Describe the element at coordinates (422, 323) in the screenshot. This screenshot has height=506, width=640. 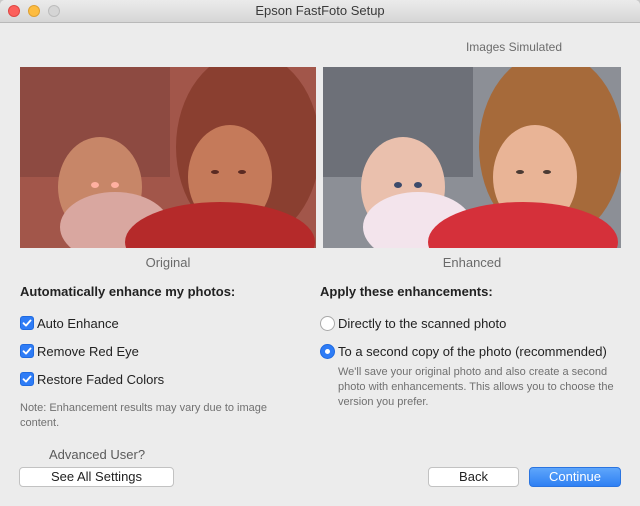
I see `direct-to-scan-label: Directly to the scanned photo` at that location.